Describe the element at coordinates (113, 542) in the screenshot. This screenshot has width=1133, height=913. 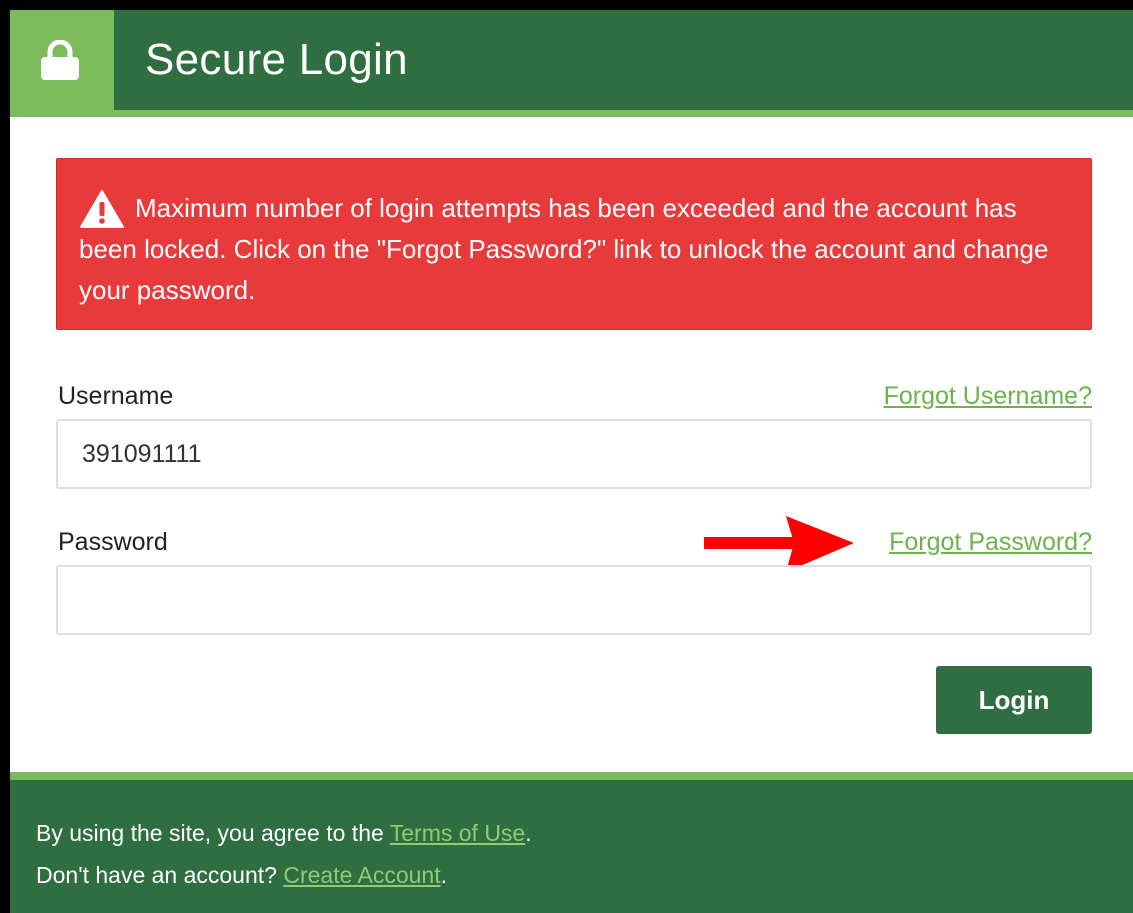
I see `password-label: Password` at that location.